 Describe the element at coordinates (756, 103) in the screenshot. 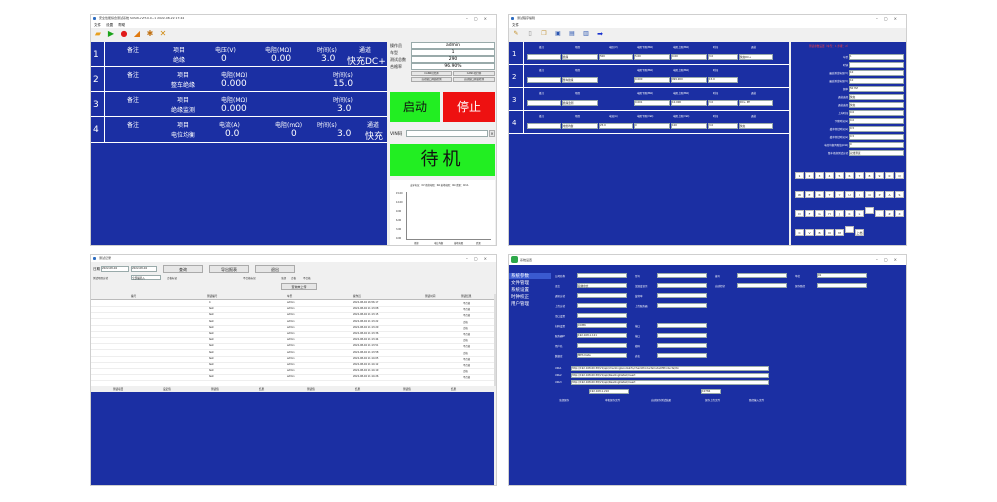

I see `channel-select: DC+ PE` at that location.